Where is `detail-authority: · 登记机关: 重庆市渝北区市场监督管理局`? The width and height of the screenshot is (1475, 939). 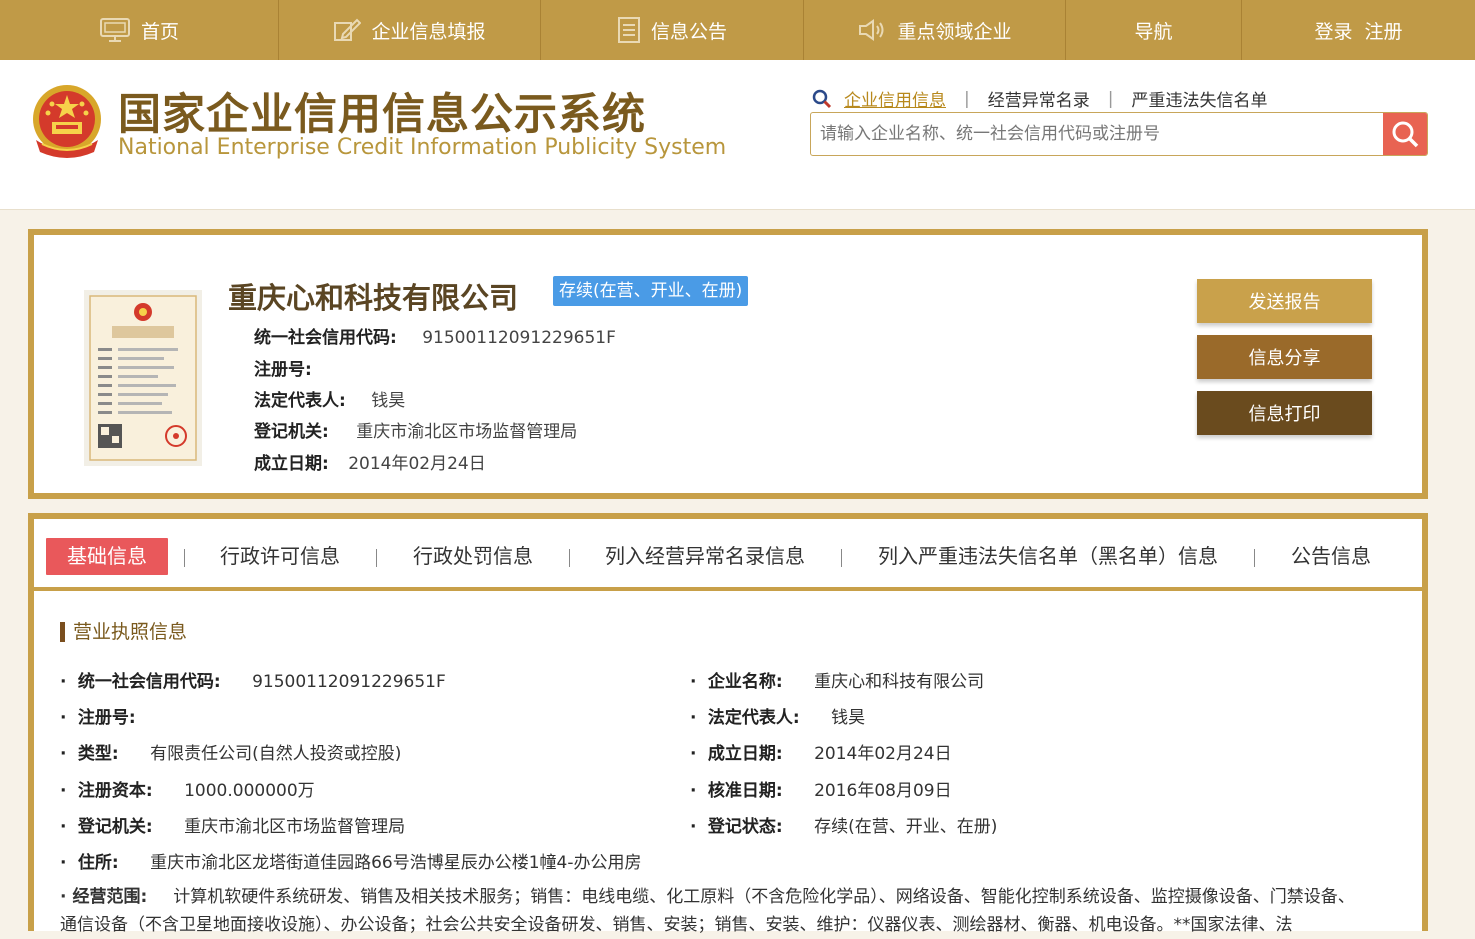
detail-authority: · 登记机关: 重庆市渝北区市场监督管理局 is located at coordinates (232, 824).